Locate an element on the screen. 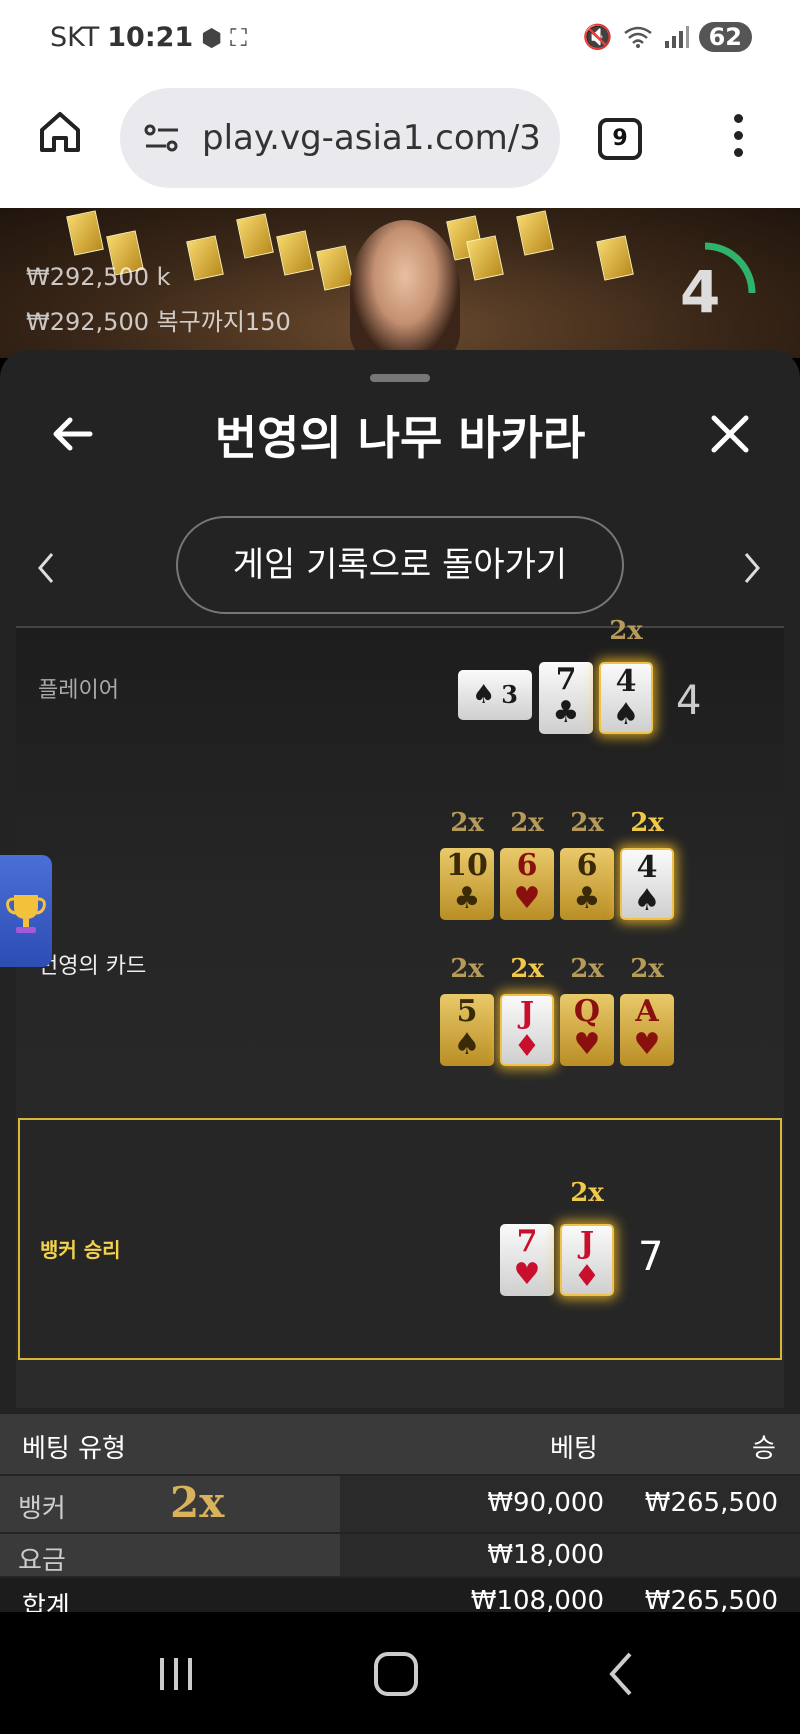  nav-back-icon is located at coordinates (621, 1674).